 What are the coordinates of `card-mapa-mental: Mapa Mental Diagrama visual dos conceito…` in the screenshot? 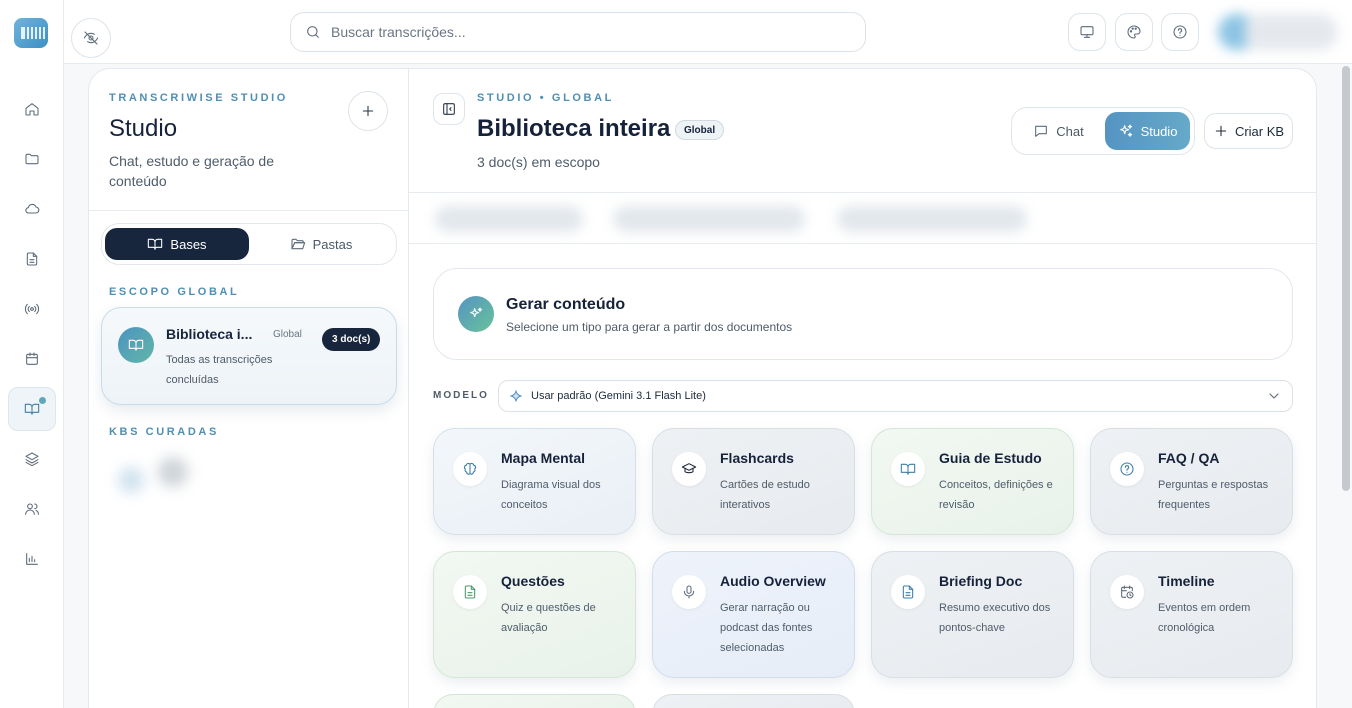 It's located at (534, 481).